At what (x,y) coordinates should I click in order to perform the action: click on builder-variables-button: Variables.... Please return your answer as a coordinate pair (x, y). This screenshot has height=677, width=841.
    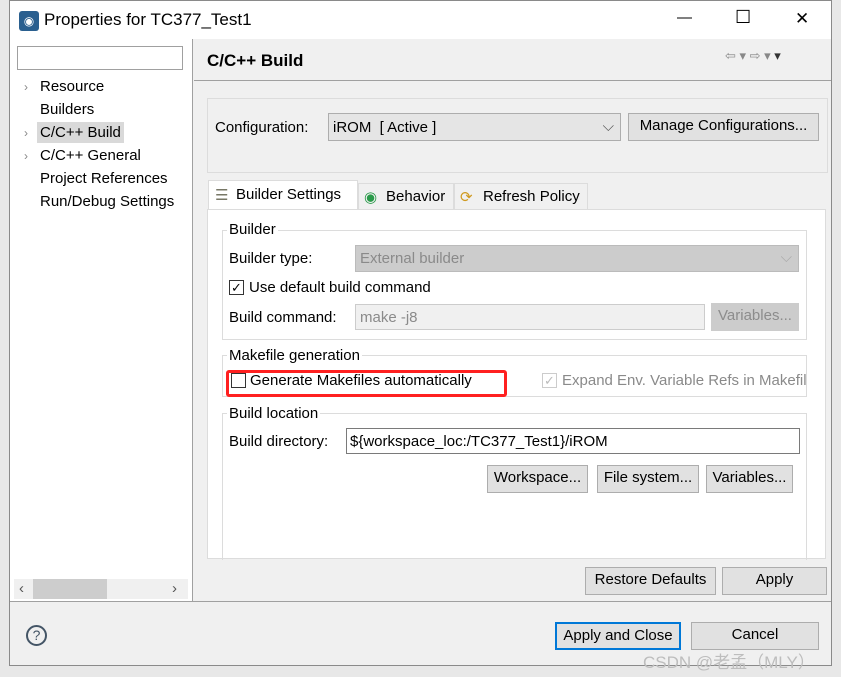
    Looking at the image, I should click on (755, 317).